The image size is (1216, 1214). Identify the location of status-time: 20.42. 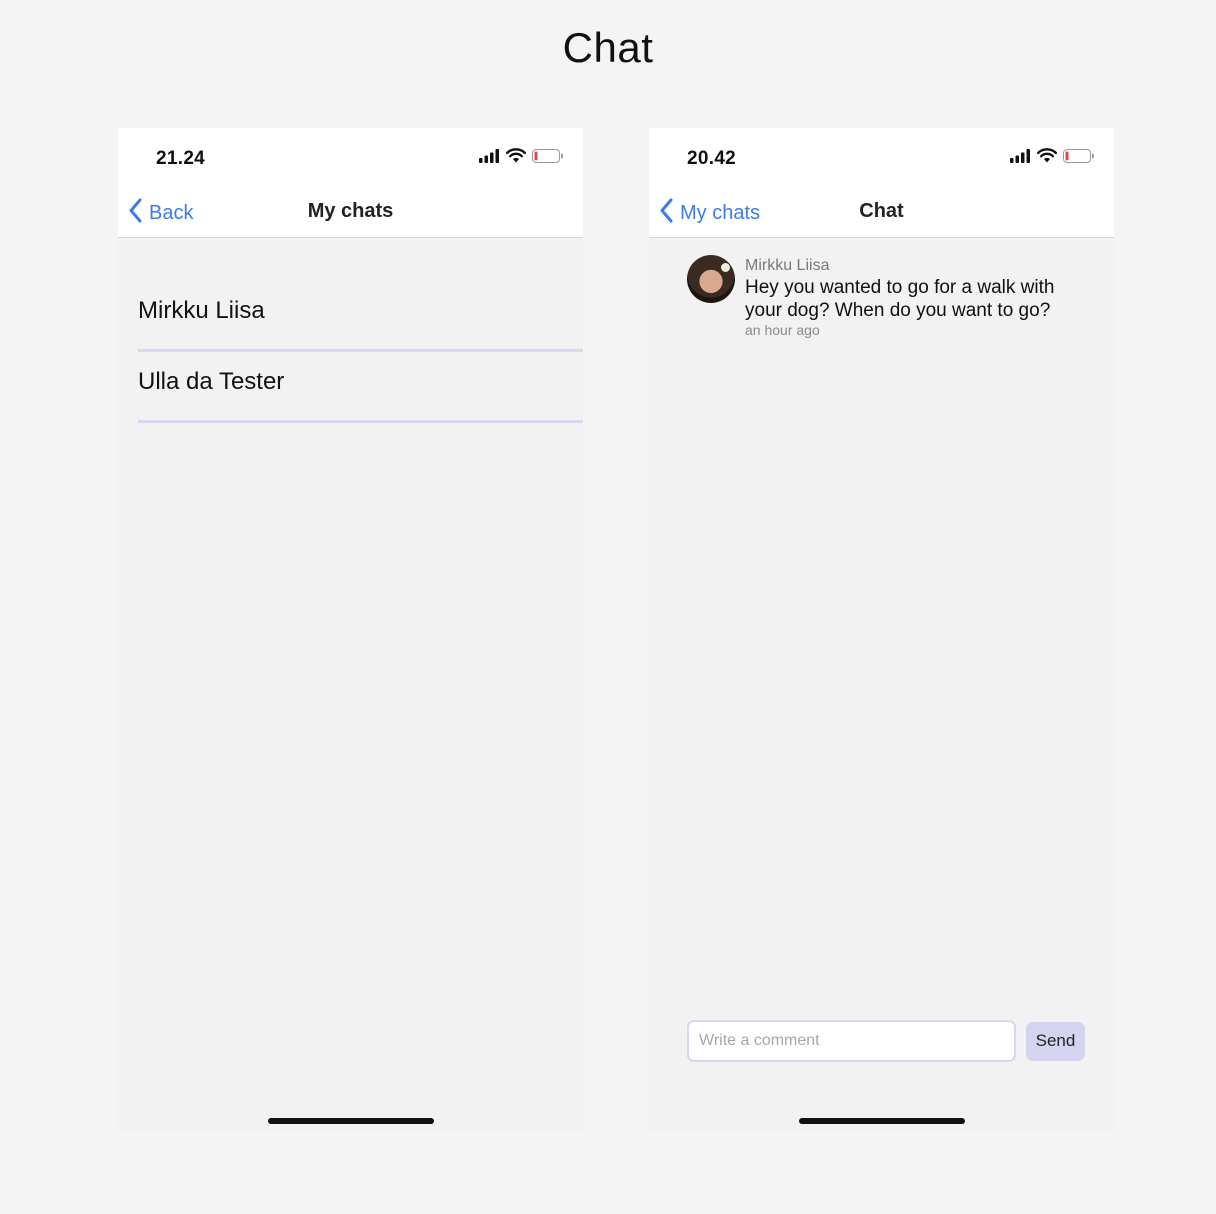
(712, 158).